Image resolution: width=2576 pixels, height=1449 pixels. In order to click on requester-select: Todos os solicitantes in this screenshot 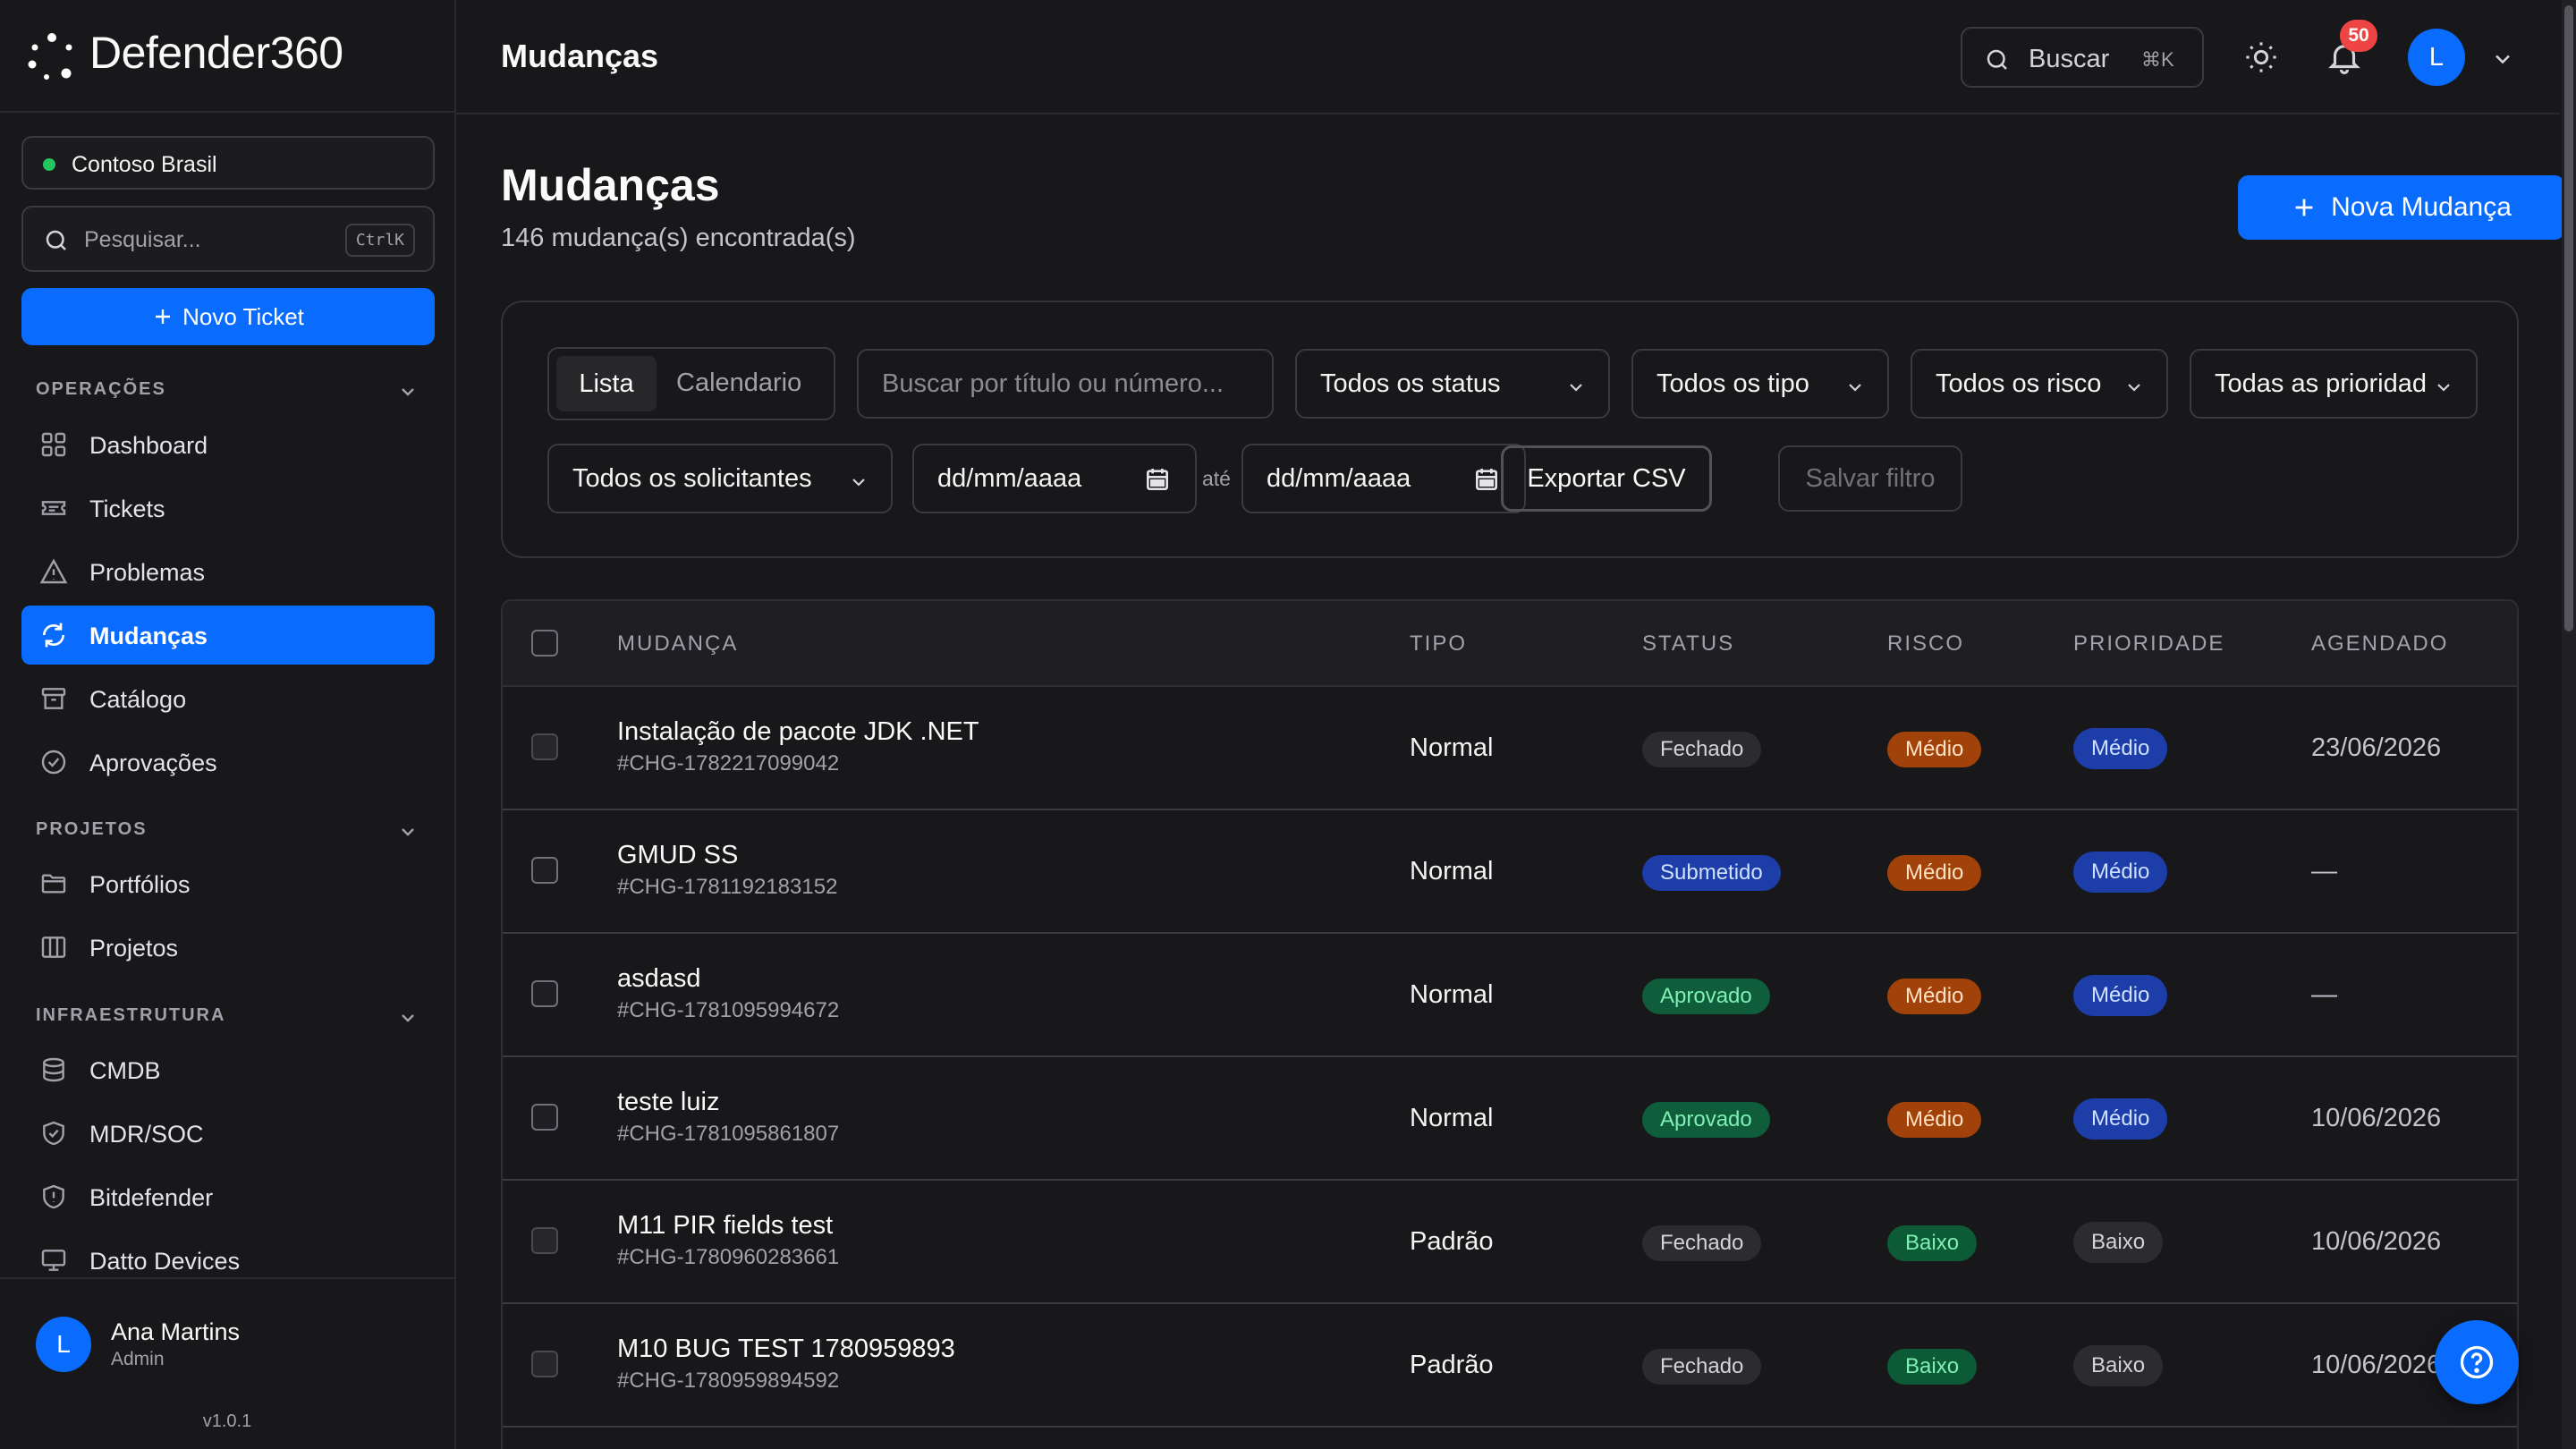, I will do `click(720, 478)`.